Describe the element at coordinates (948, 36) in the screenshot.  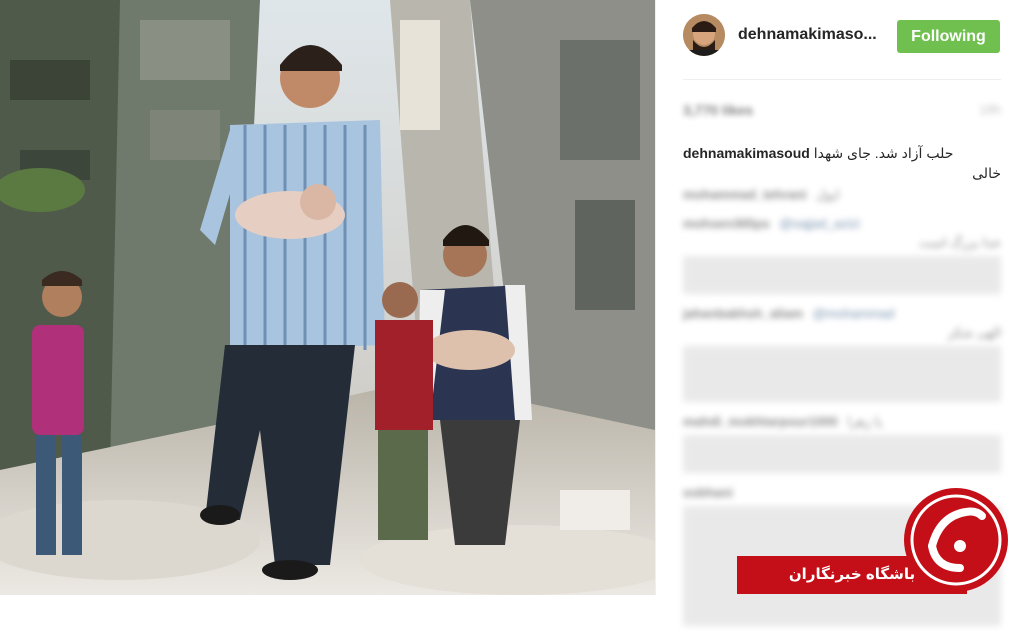
I see `following-button: Following` at that location.